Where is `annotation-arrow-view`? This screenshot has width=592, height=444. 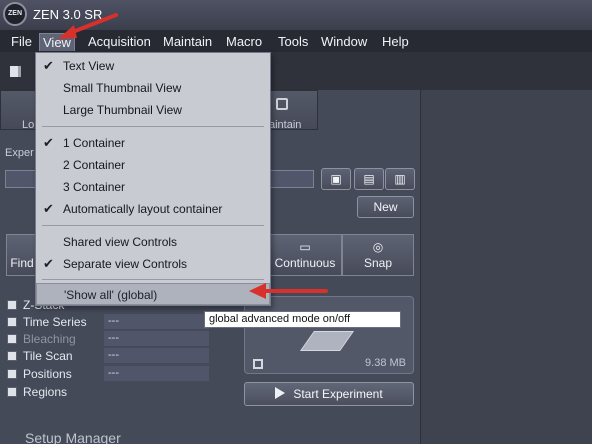
annotation-arrow-view is located at coordinates (93, 24).